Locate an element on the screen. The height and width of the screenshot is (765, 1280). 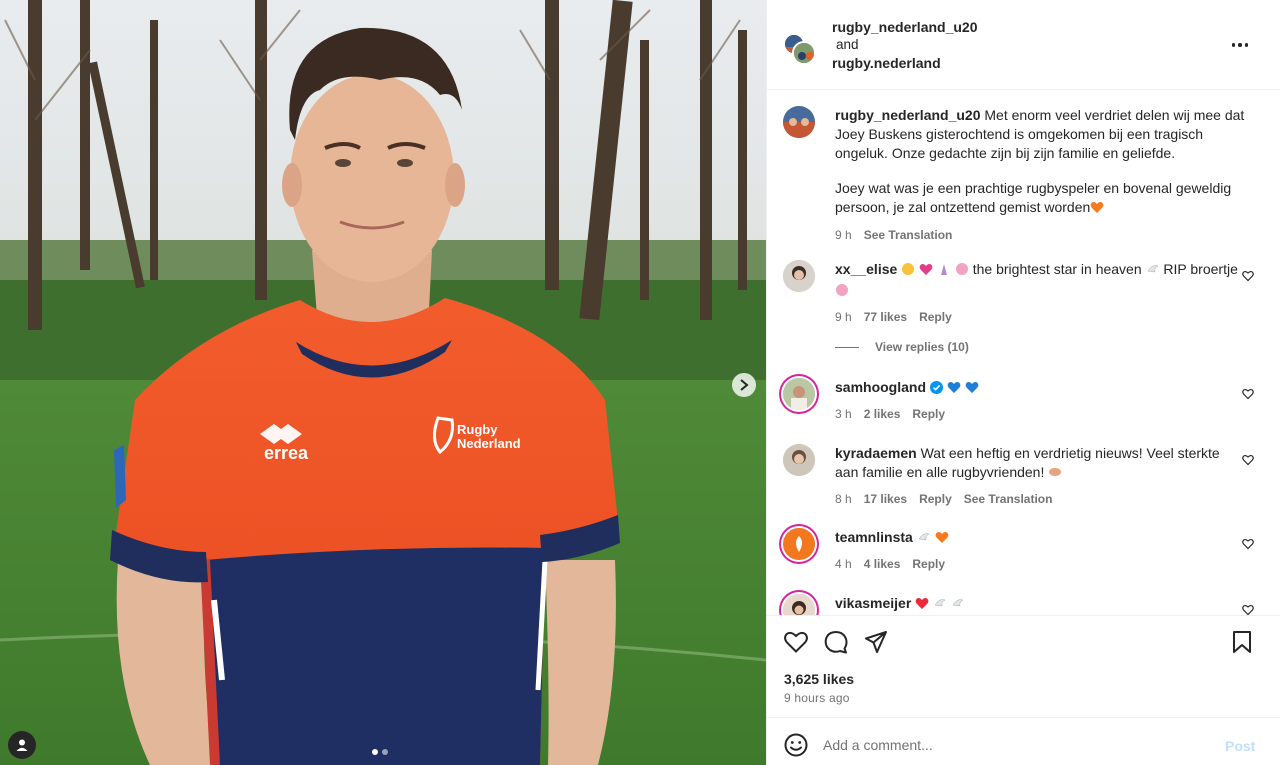
praying-hands-icon is located at coordinates (944, 271).